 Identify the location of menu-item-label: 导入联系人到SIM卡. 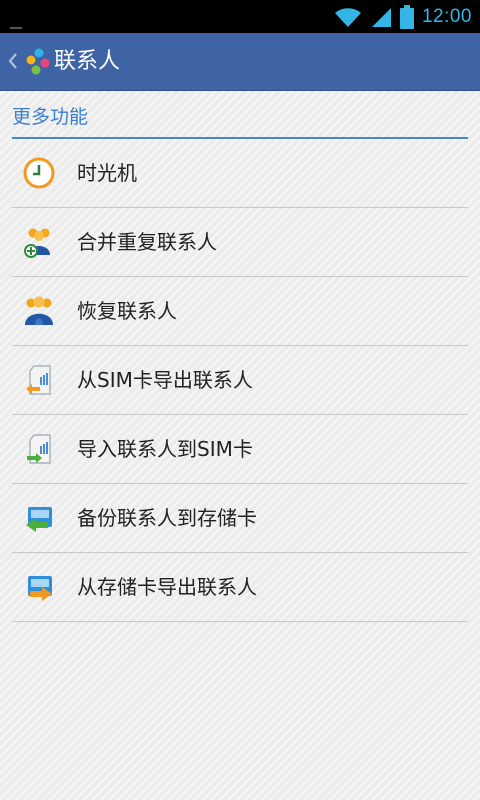
(165, 449).